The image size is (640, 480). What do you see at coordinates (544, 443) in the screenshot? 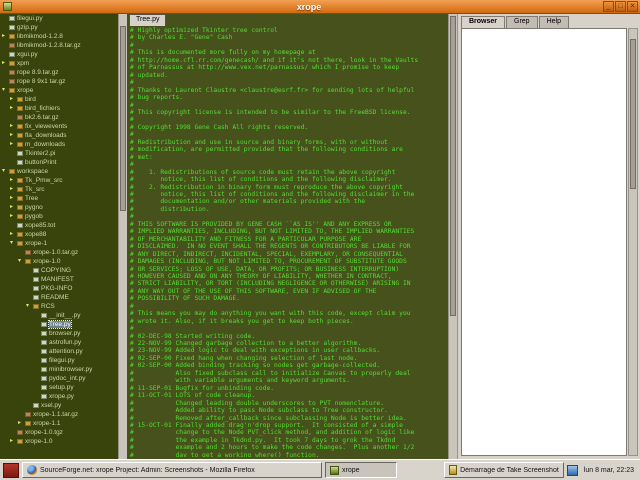
I see `browser-entry: (M): last(self, event)` at bounding box center [544, 443].